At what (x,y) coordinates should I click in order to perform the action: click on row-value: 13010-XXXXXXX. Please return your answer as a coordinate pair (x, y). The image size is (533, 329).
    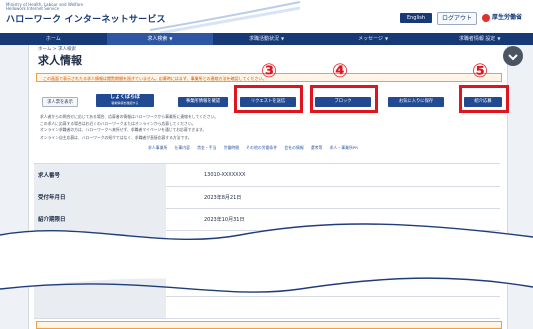
    Looking at the image, I should click on (225, 175).